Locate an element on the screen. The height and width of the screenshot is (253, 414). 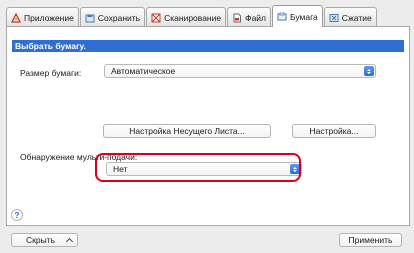
paper-size-select: Автоматическое is located at coordinates (240, 71).